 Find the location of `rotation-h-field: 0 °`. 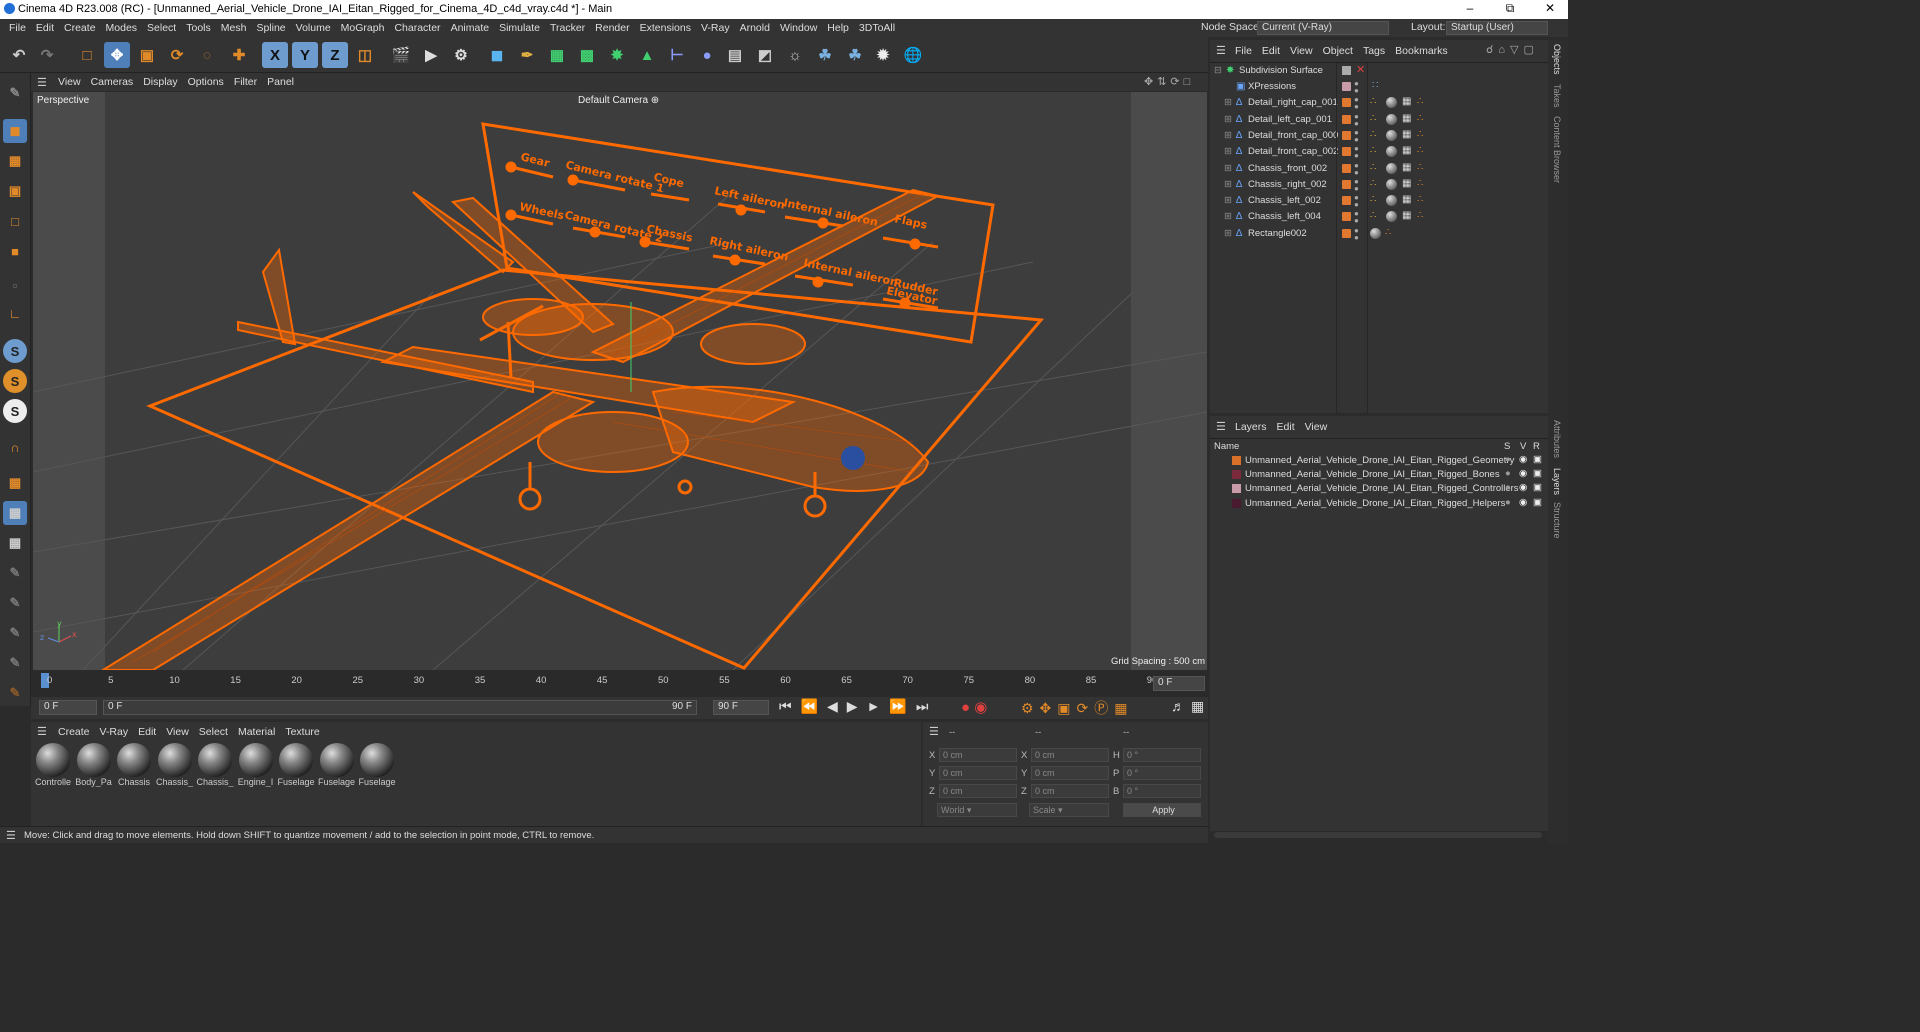

rotation-h-field: 0 ° is located at coordinates (1162, 755).